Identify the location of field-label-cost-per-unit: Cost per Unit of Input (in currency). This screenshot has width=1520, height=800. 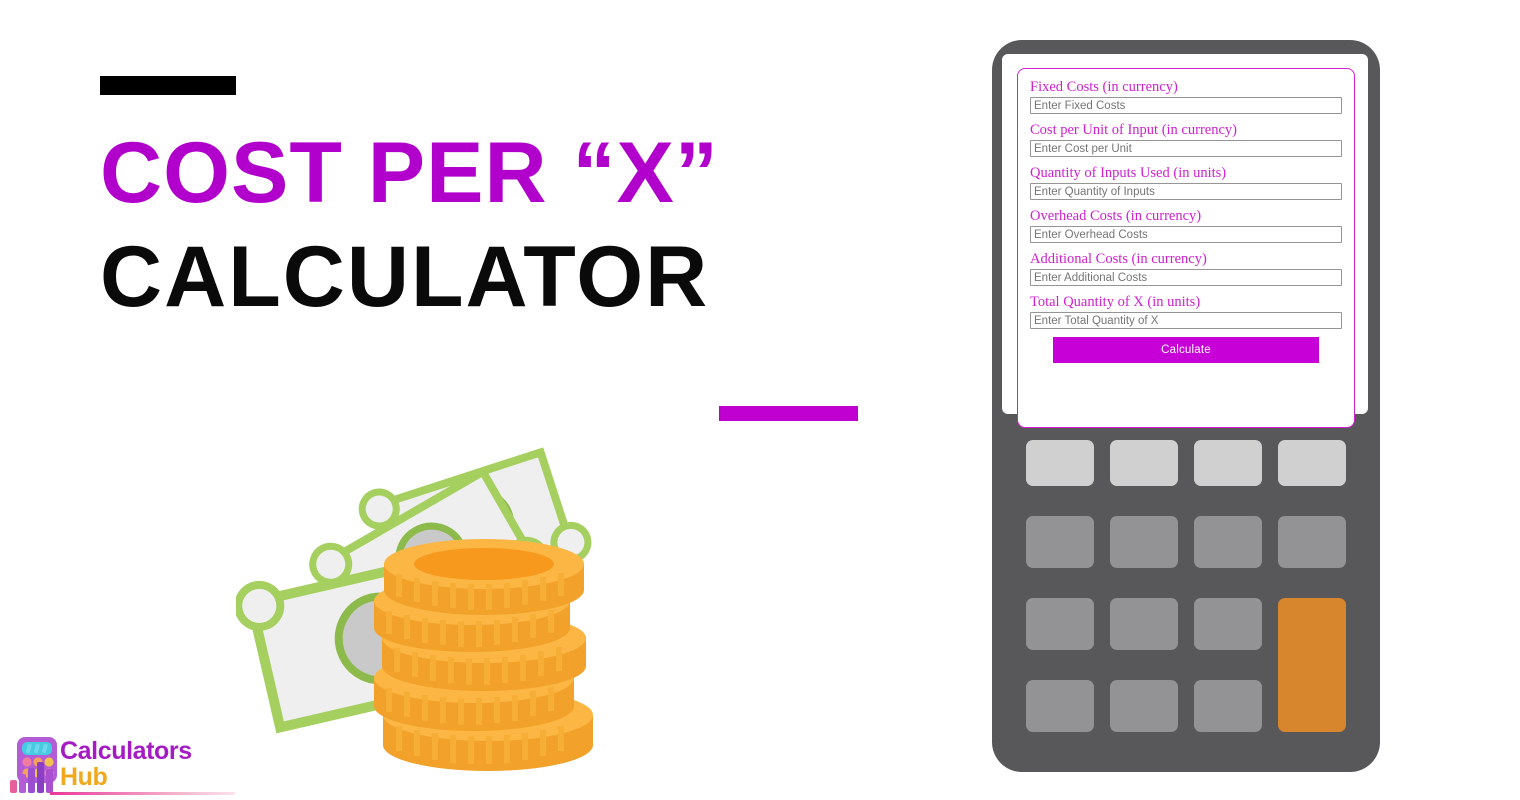
(1133, 130).